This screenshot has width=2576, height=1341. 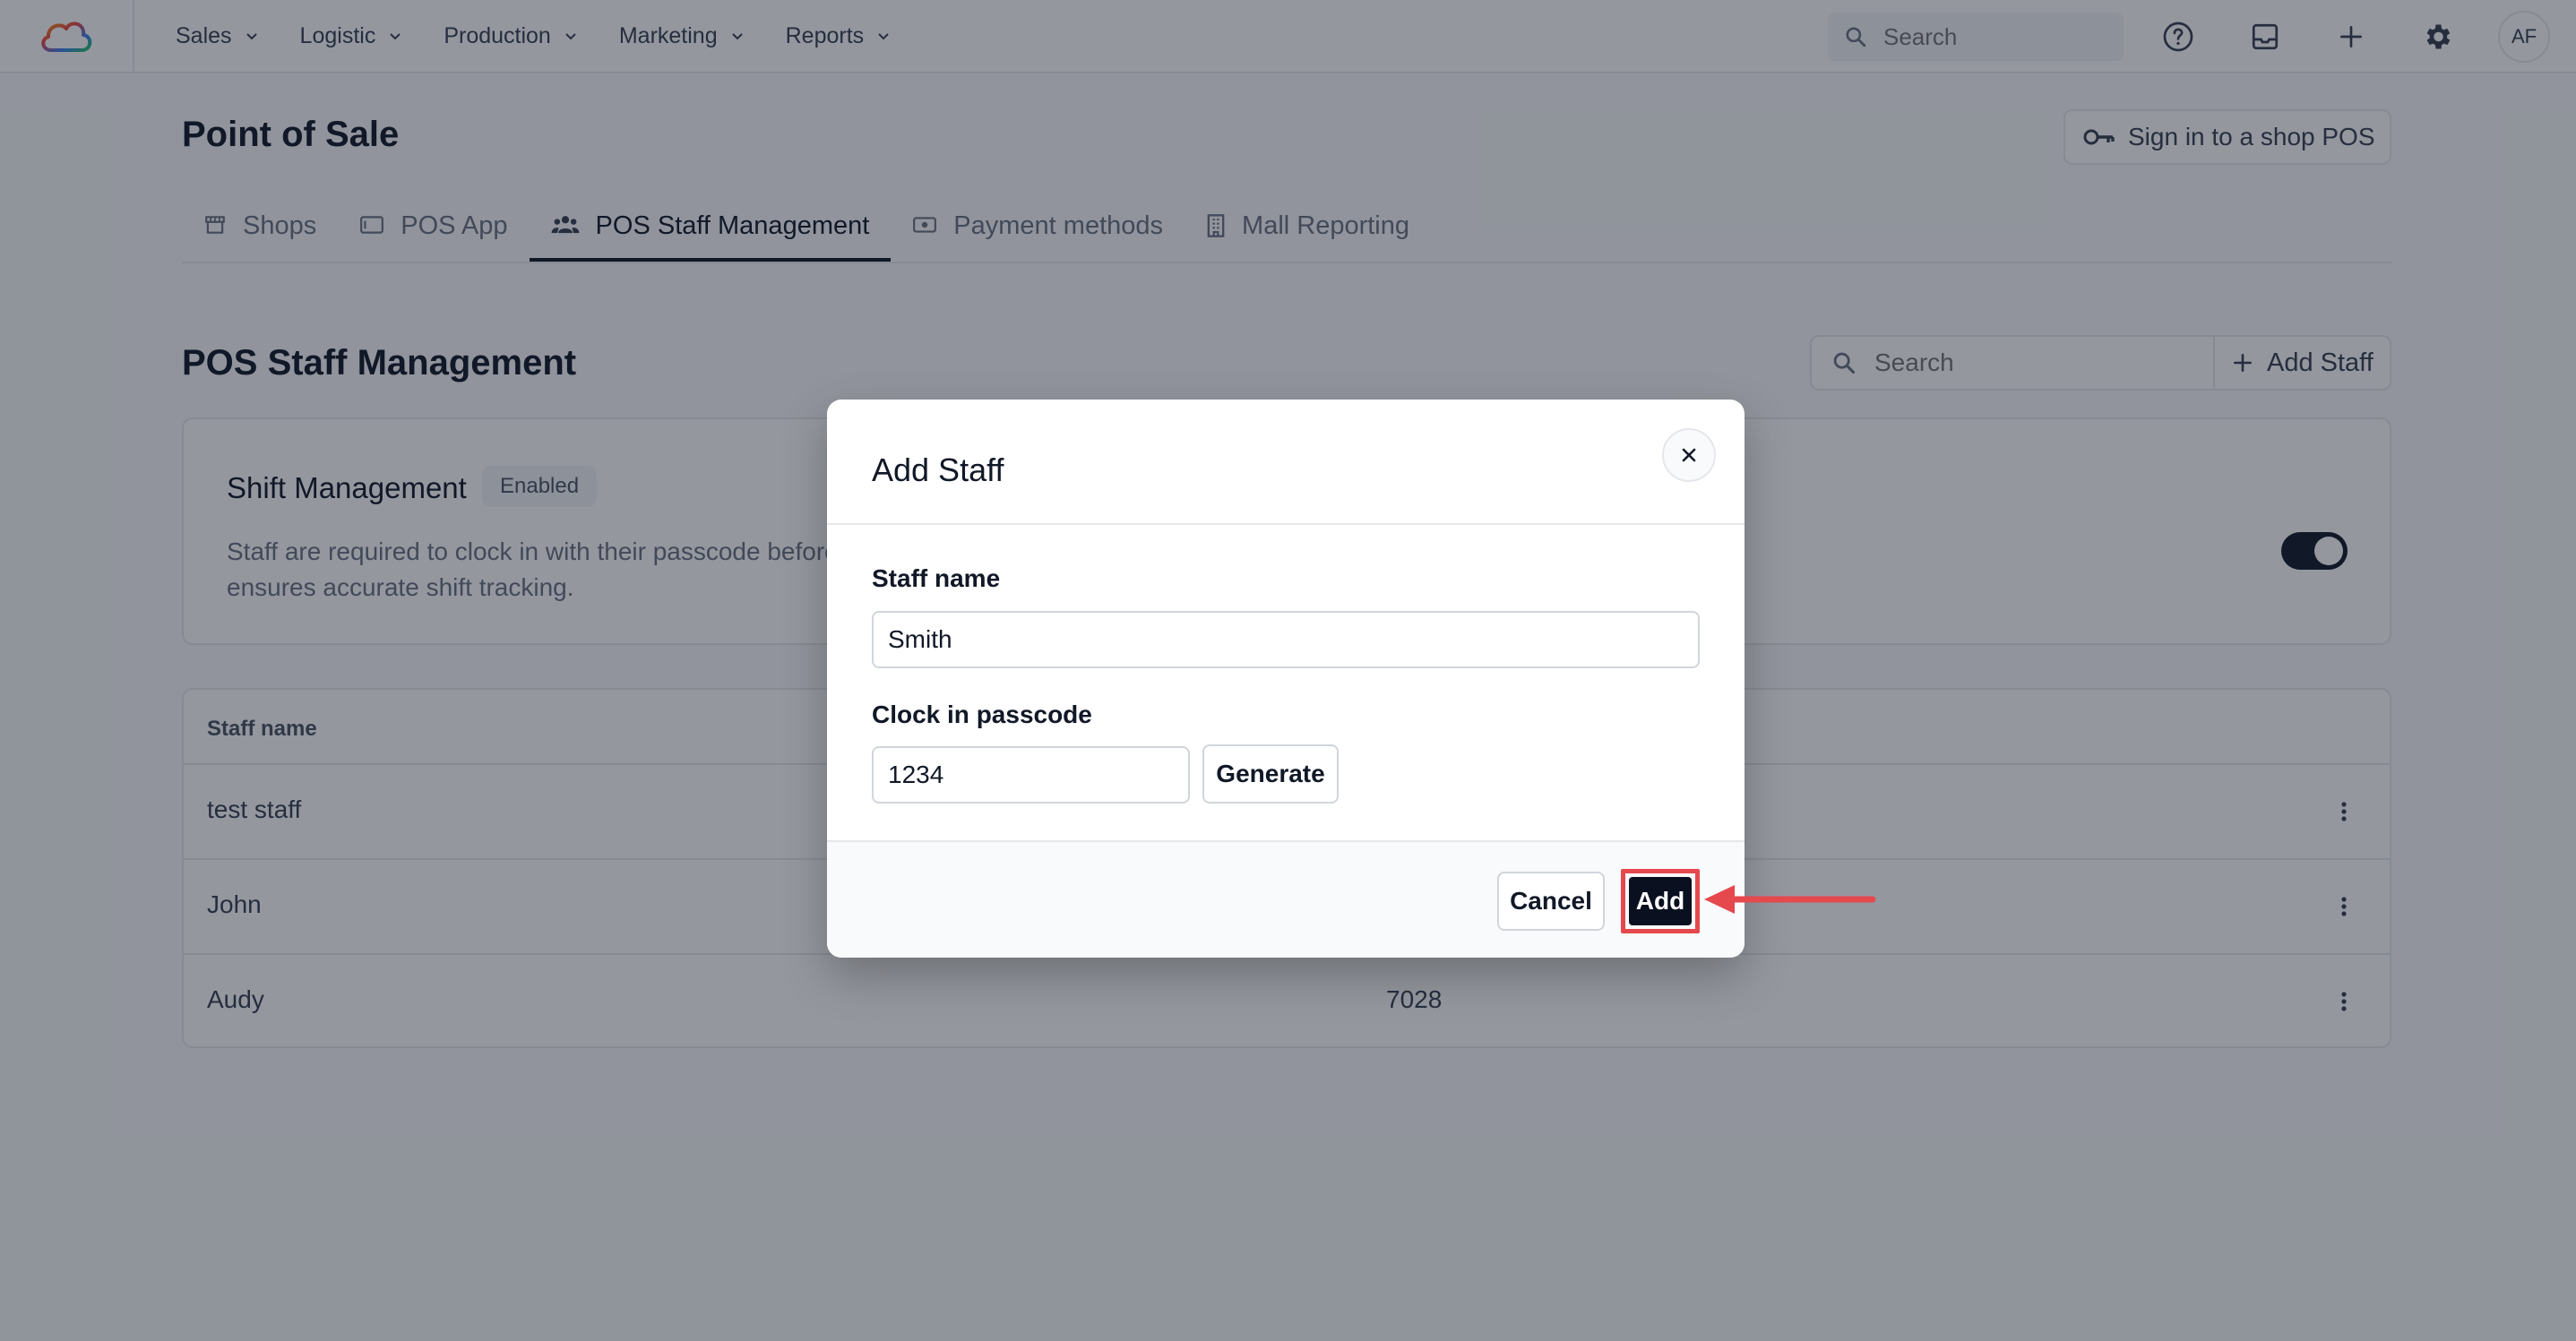 I want to click on passcode-input, so click(x=1031, y=775).